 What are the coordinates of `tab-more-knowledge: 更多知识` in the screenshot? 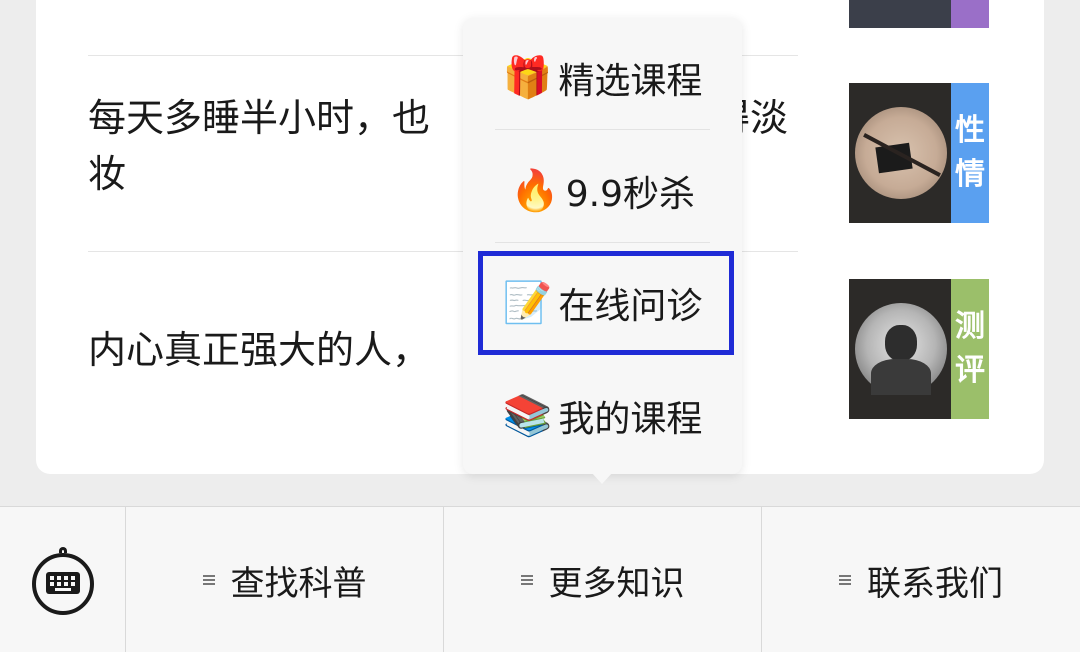 It's located at (603, 579).